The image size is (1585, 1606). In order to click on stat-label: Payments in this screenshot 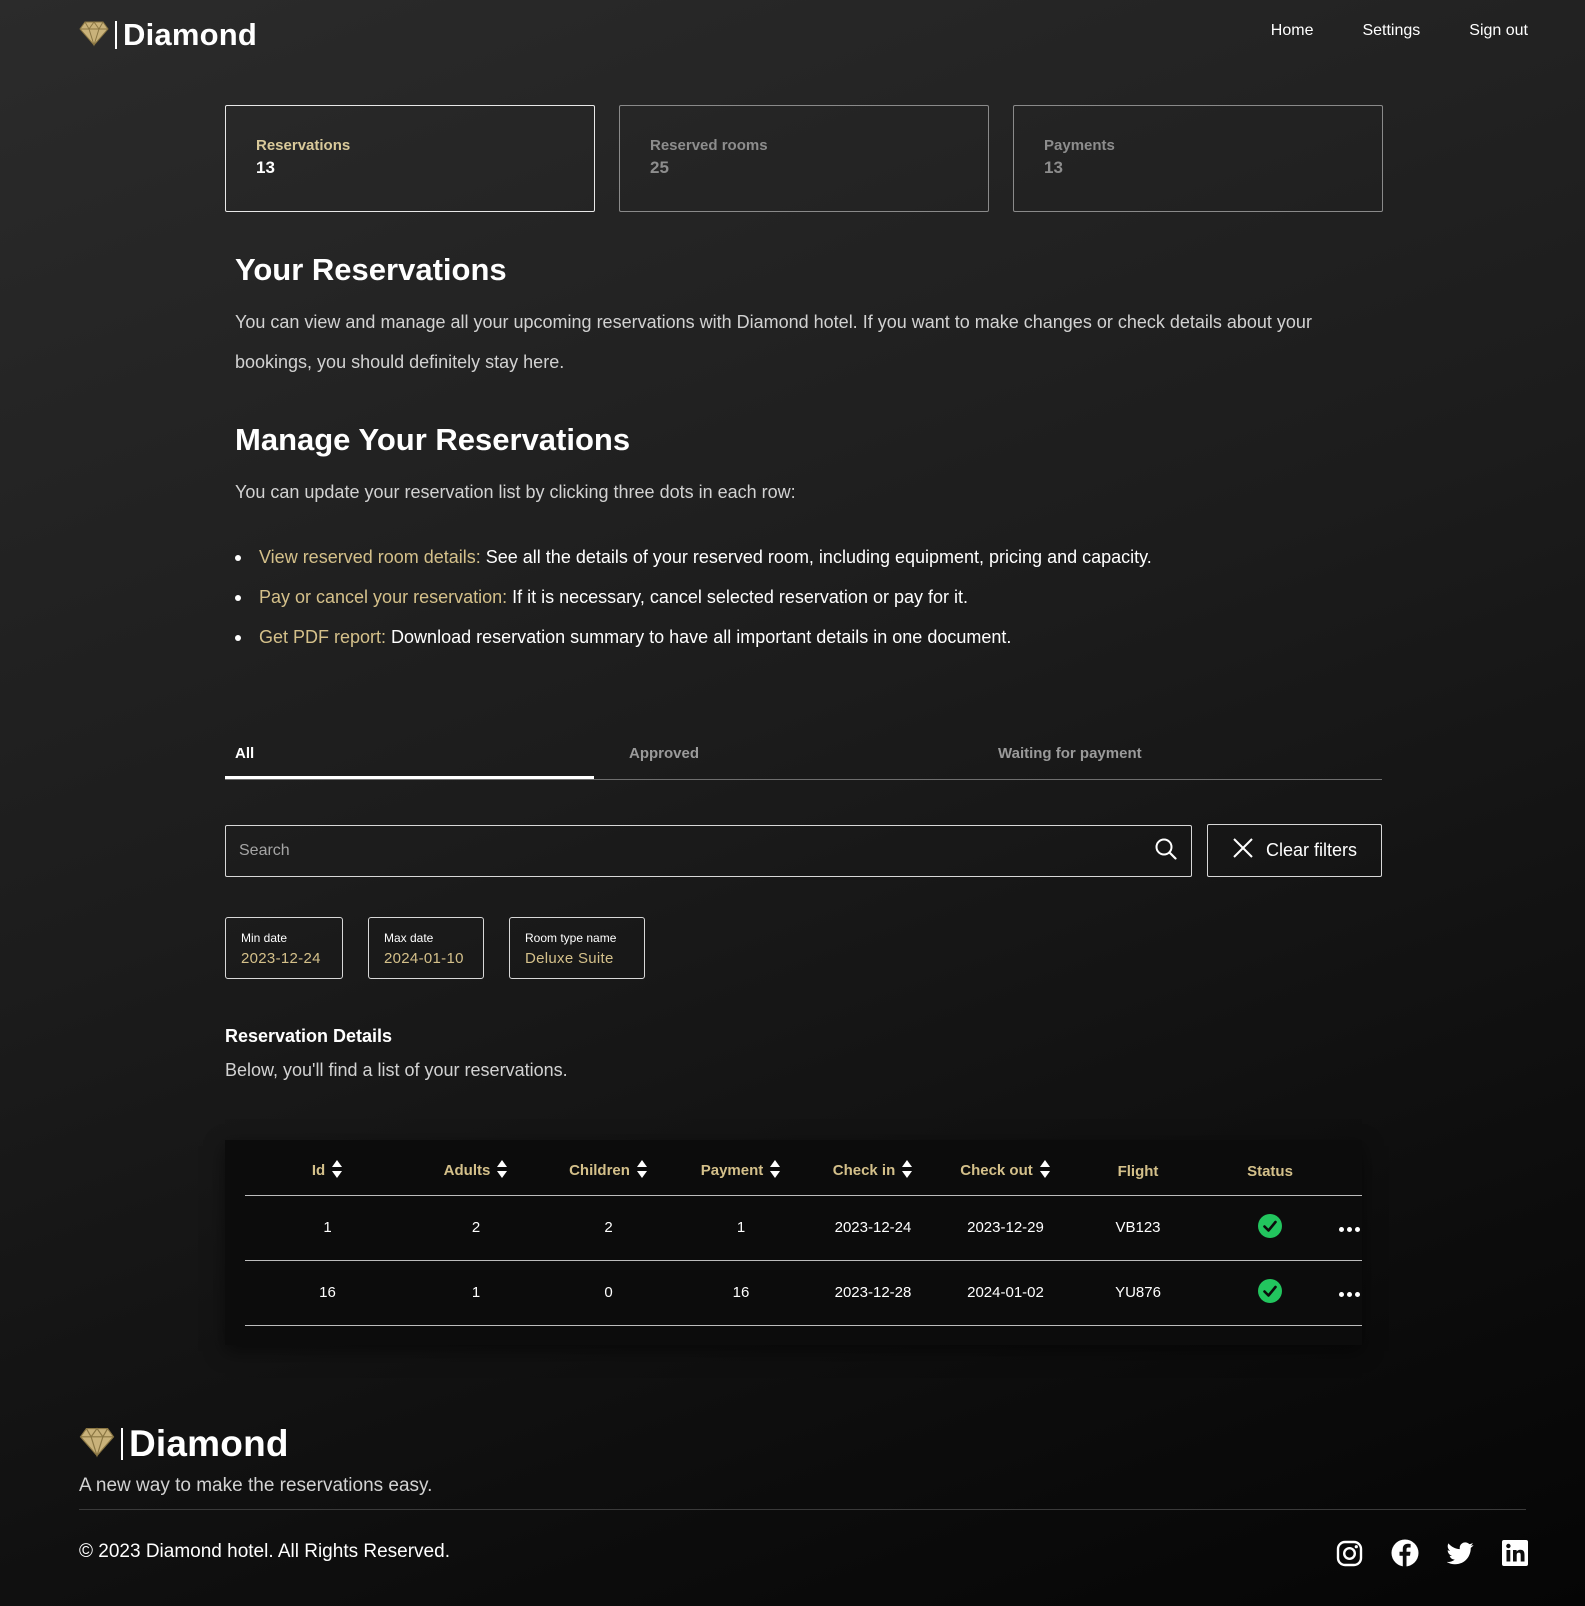, I will do `click(1079, 145)`.